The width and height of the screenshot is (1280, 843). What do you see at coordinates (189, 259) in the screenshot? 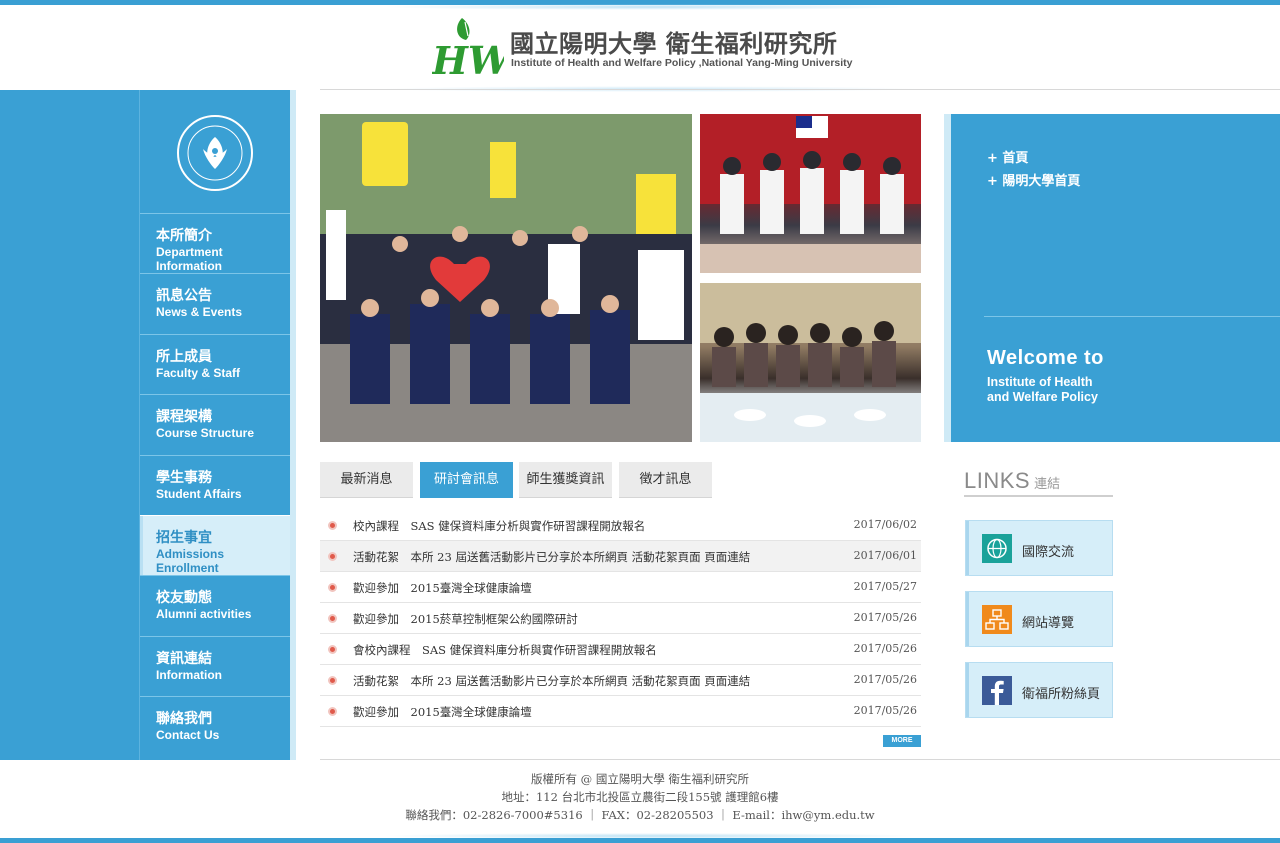
I see `sidebar-item-label-en: Department Information` at bounding box center [189, 259].